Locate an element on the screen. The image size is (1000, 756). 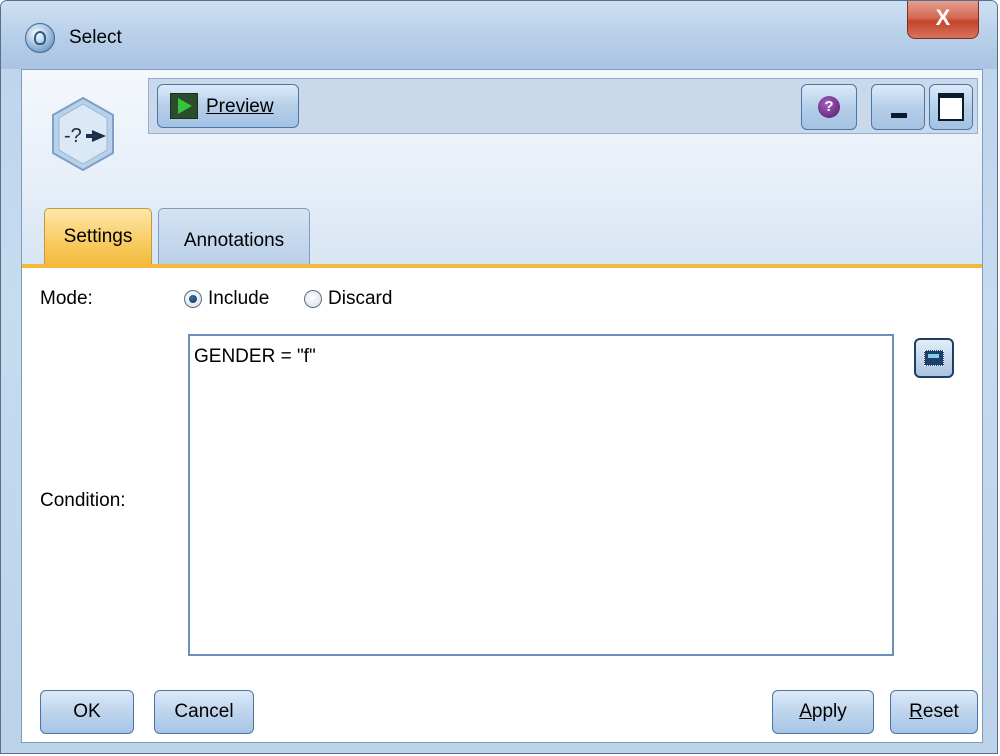
tab-settings: Settings is located at coordinates (98, 237).